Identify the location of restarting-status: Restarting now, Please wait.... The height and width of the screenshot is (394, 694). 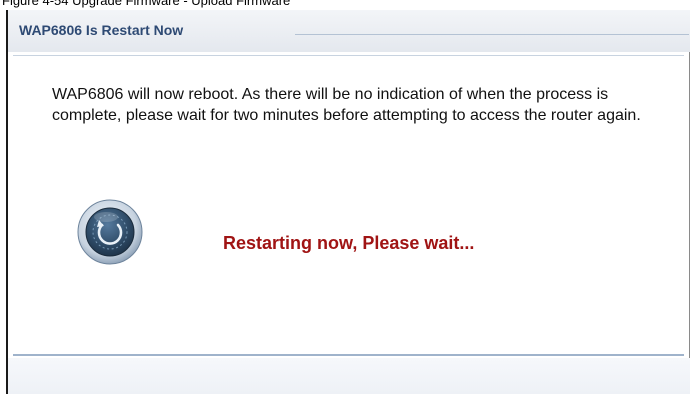
(349, 243).